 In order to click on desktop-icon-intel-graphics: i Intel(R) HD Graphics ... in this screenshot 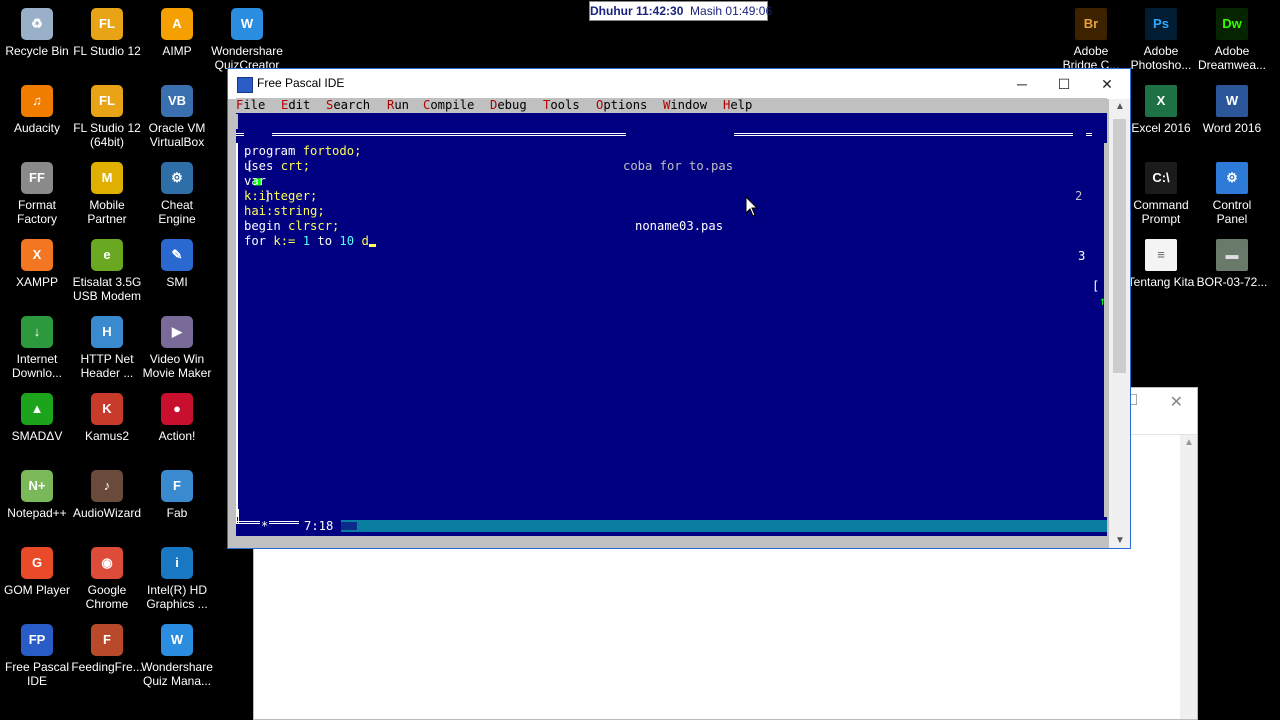, I will do `click(177, 579)`.